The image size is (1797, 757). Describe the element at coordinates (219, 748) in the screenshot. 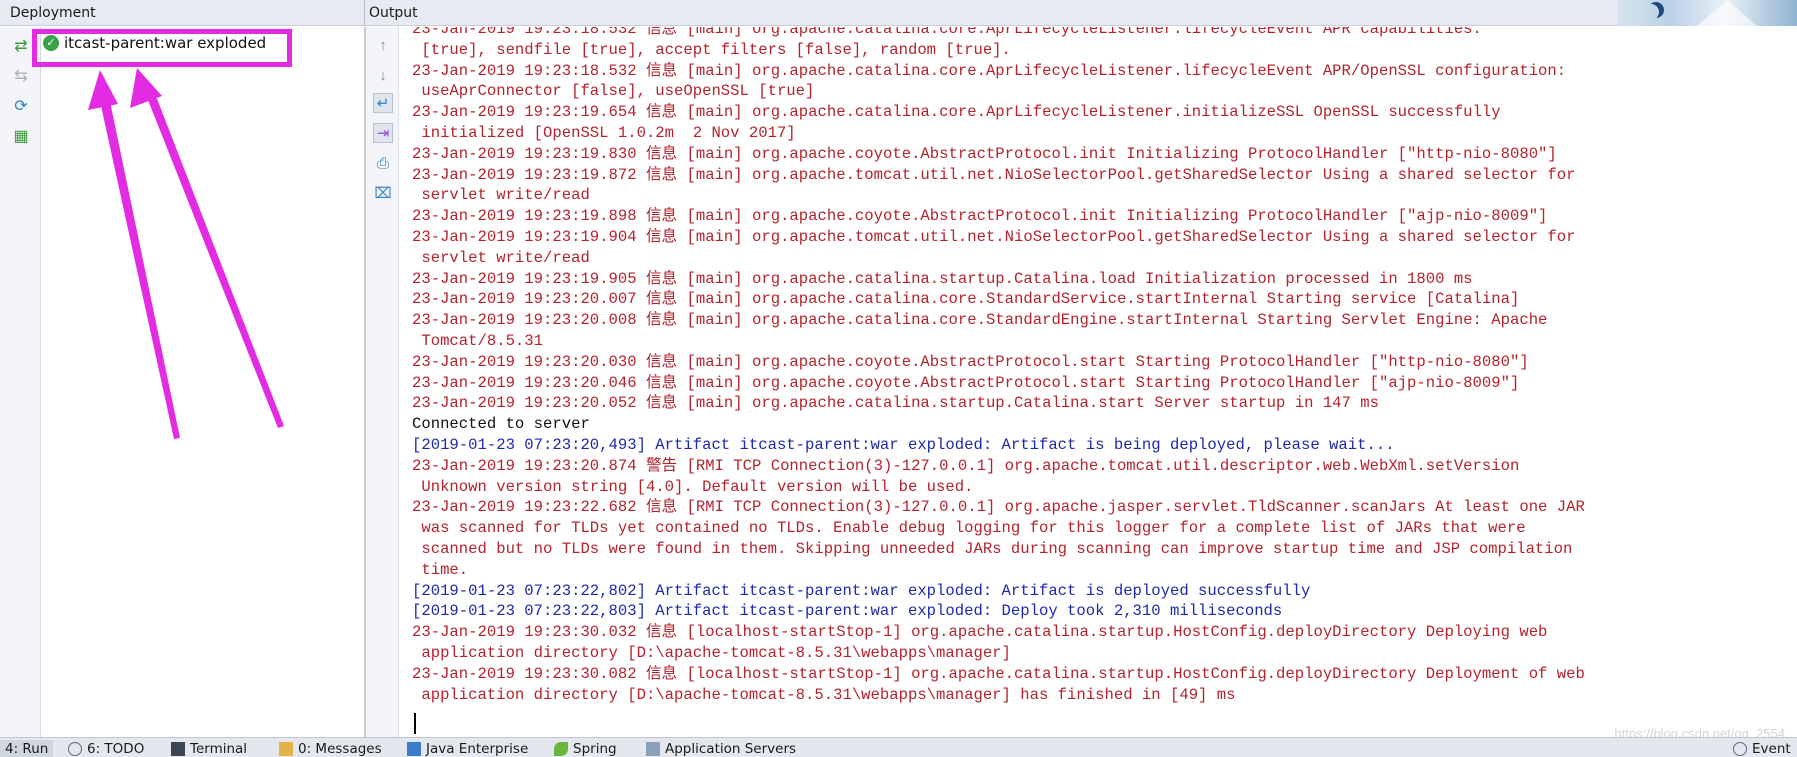

I see `terminal-tab-label: Terminal` at that location.